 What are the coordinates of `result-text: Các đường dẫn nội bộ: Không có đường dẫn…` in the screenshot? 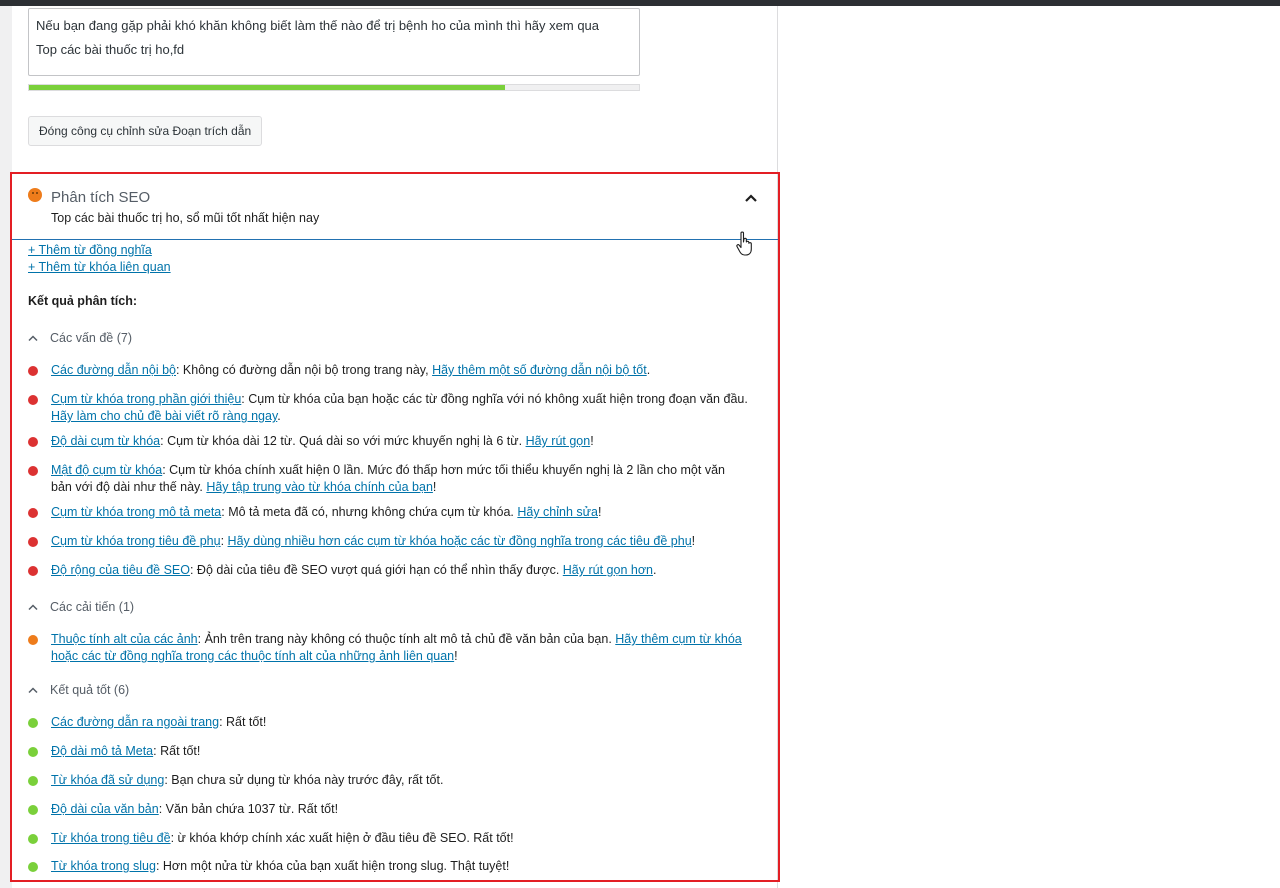 It's located at (399, 370).